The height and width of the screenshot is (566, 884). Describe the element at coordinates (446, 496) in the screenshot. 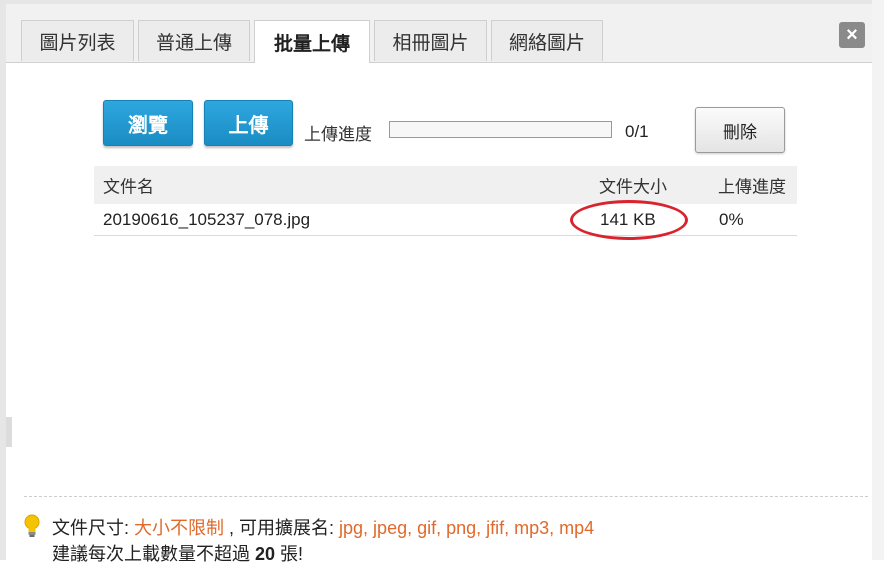

I see `divider` at that location.